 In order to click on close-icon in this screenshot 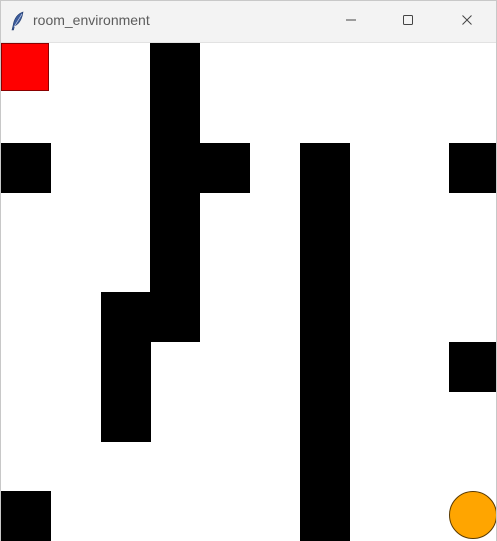, I will do `click(467, 22)`.